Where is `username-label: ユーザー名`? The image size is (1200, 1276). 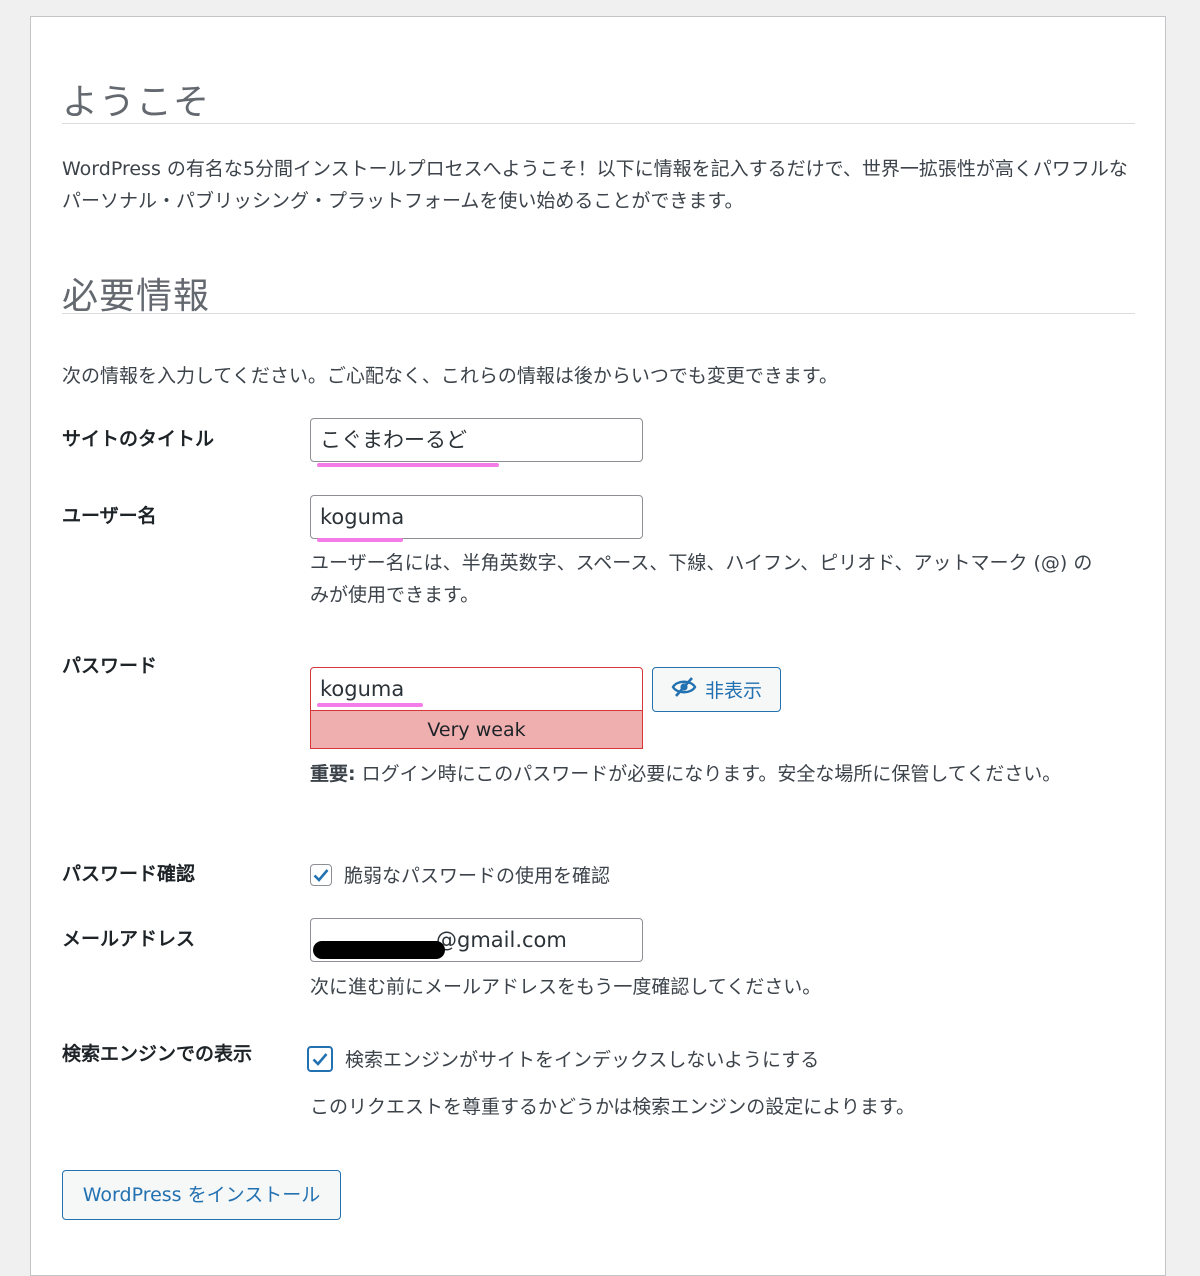
username-label: ユーザー名 is located at coordinates (109, 516).